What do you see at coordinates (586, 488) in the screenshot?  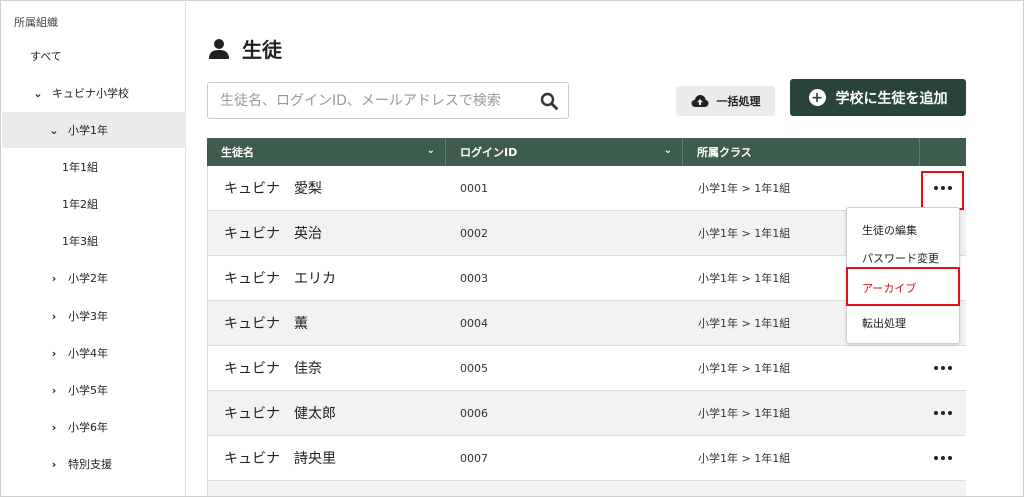 I see `table-row` at bounding box center [586, 488].